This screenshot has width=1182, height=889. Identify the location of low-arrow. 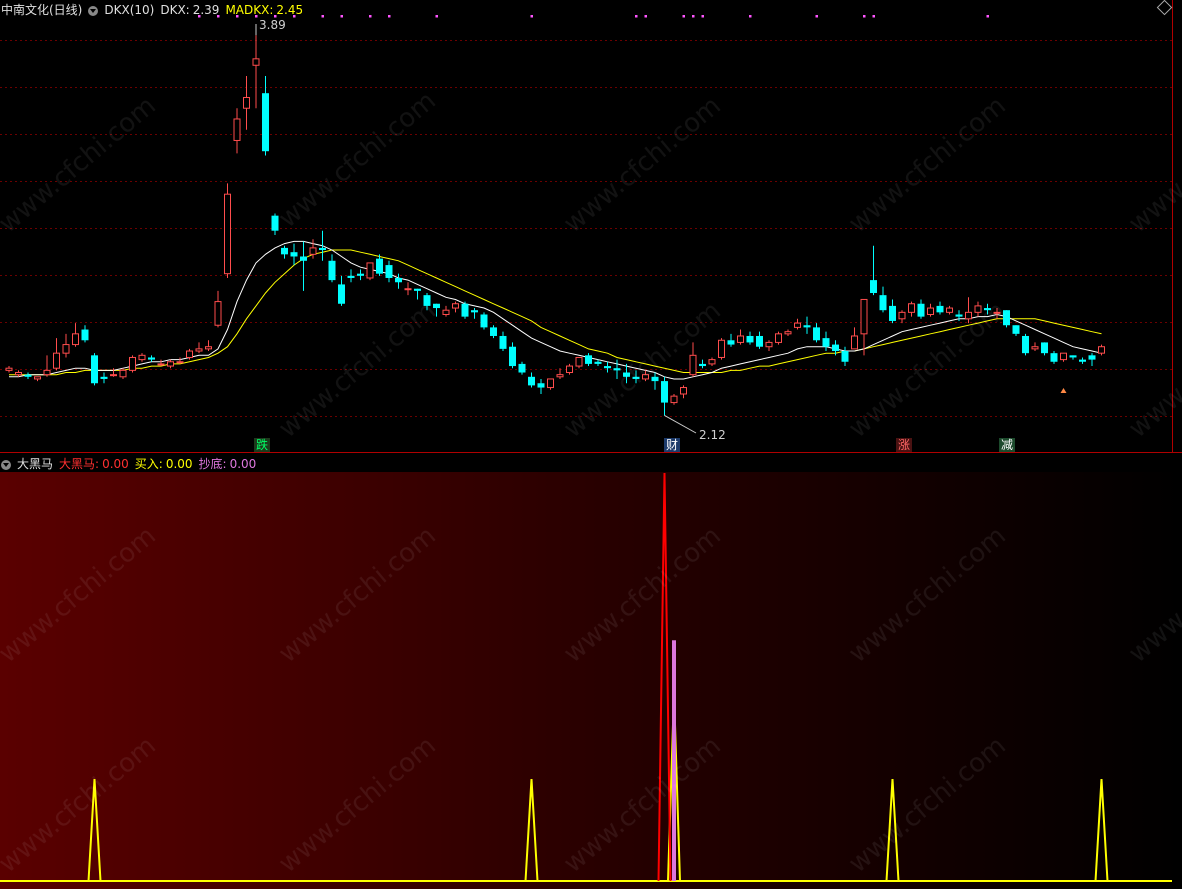
(680, 424).